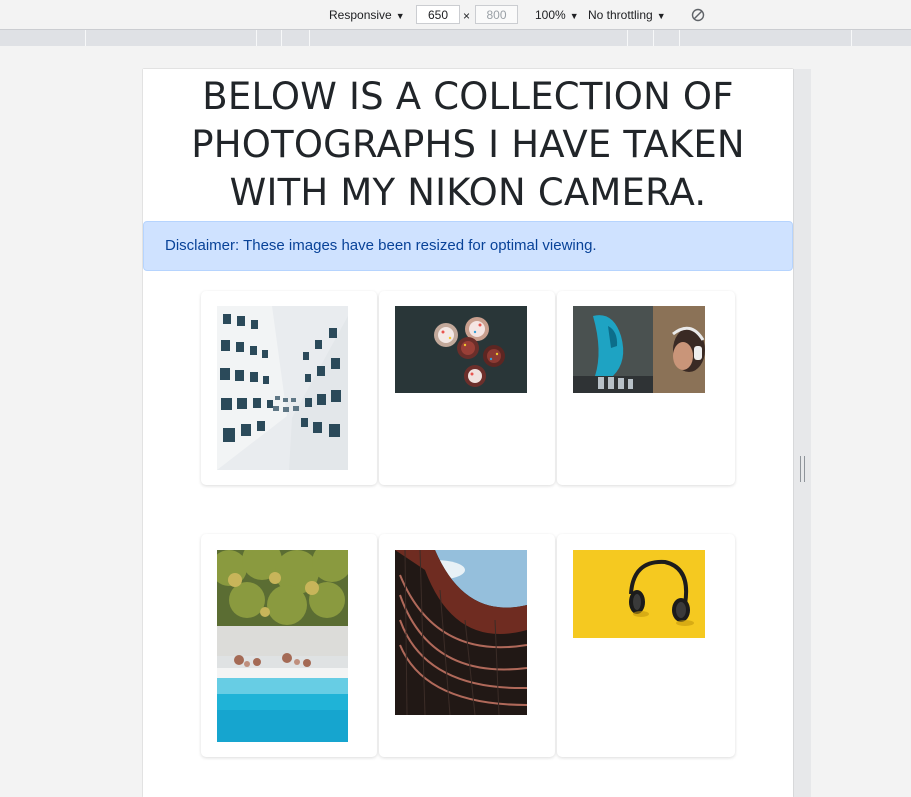 The width and height of the screenshot is (911, 797). What do you see at coordinates (639, 349) in the screenshot?
I see `gallery-image-graffiti-headphones` at bounding box center [639, 349].